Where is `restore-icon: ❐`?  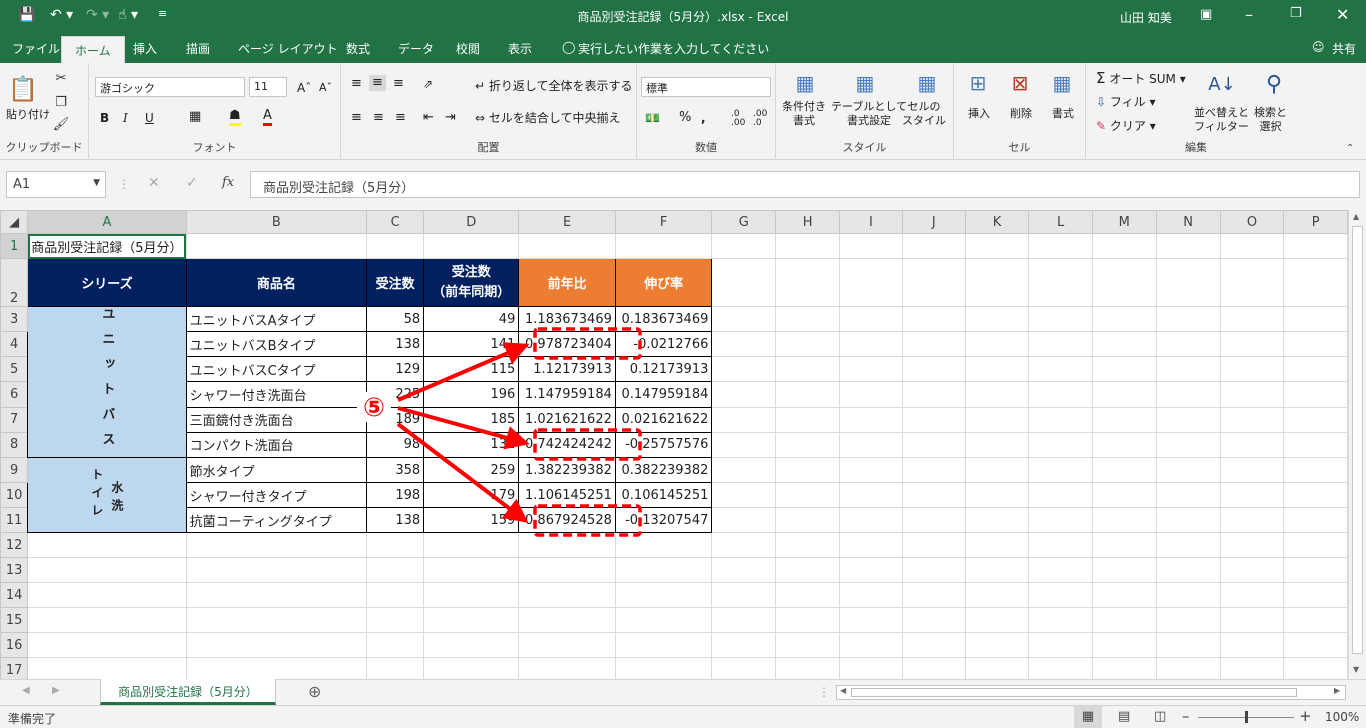 restore-icon: ❐ is located at coordinates (1296, 13).